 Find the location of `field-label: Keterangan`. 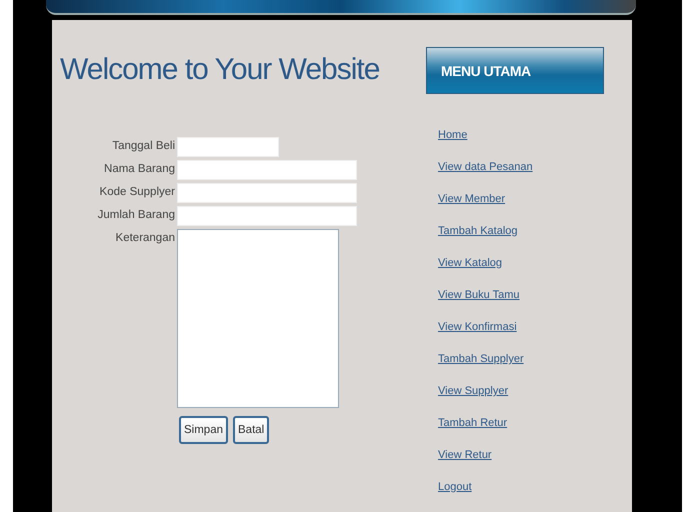

field-label: Keterangan is located at coordinates (145, 238).